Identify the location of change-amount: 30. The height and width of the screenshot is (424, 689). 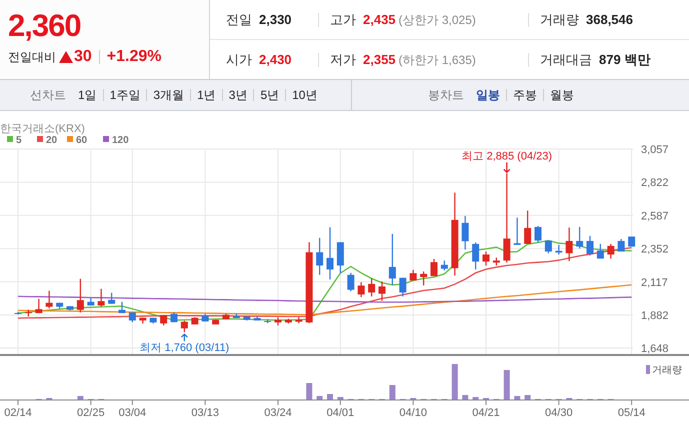
(87, 57).